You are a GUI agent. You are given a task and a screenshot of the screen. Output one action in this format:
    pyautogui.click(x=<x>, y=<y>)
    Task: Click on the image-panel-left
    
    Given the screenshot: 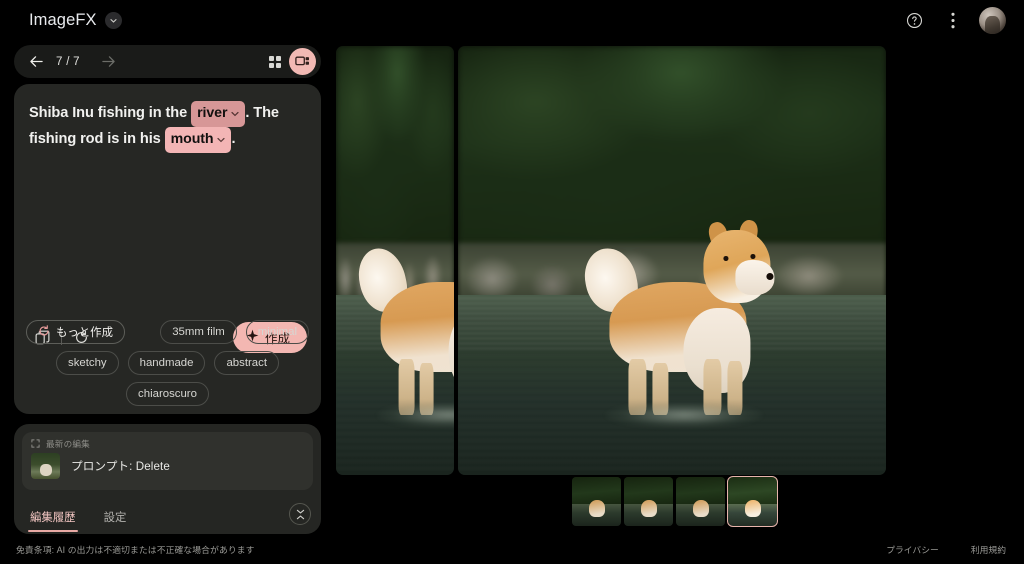 What is the action you would take?
    pyautogui.click(x=395, y=260)
    